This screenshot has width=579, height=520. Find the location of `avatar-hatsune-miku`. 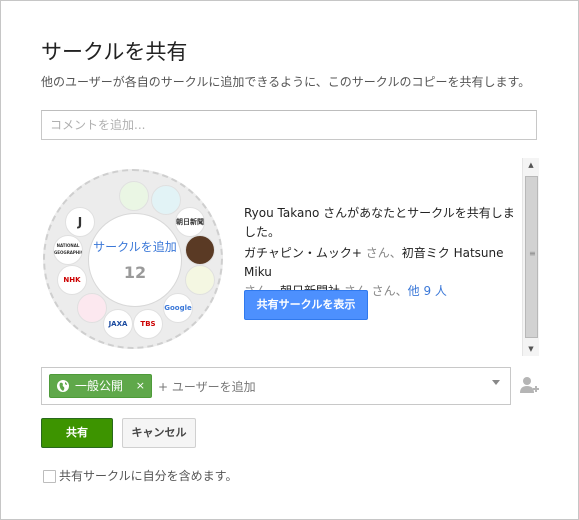

avatar-hatsune-miku is located at coordinates (166, 200).